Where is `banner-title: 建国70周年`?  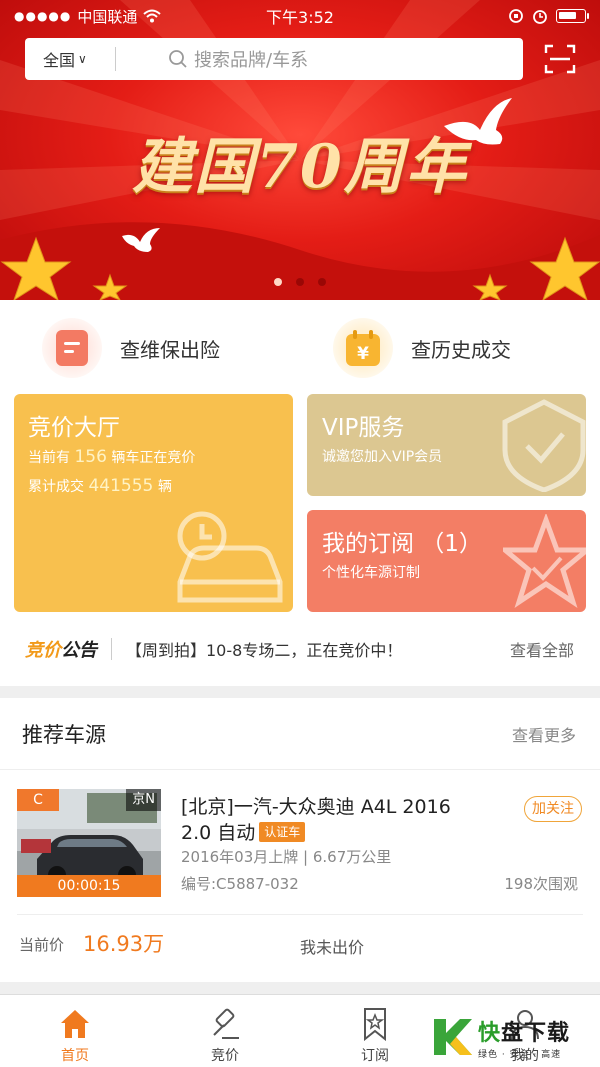 banner-title: 建国70周年 is located at coordinates (300, 167).